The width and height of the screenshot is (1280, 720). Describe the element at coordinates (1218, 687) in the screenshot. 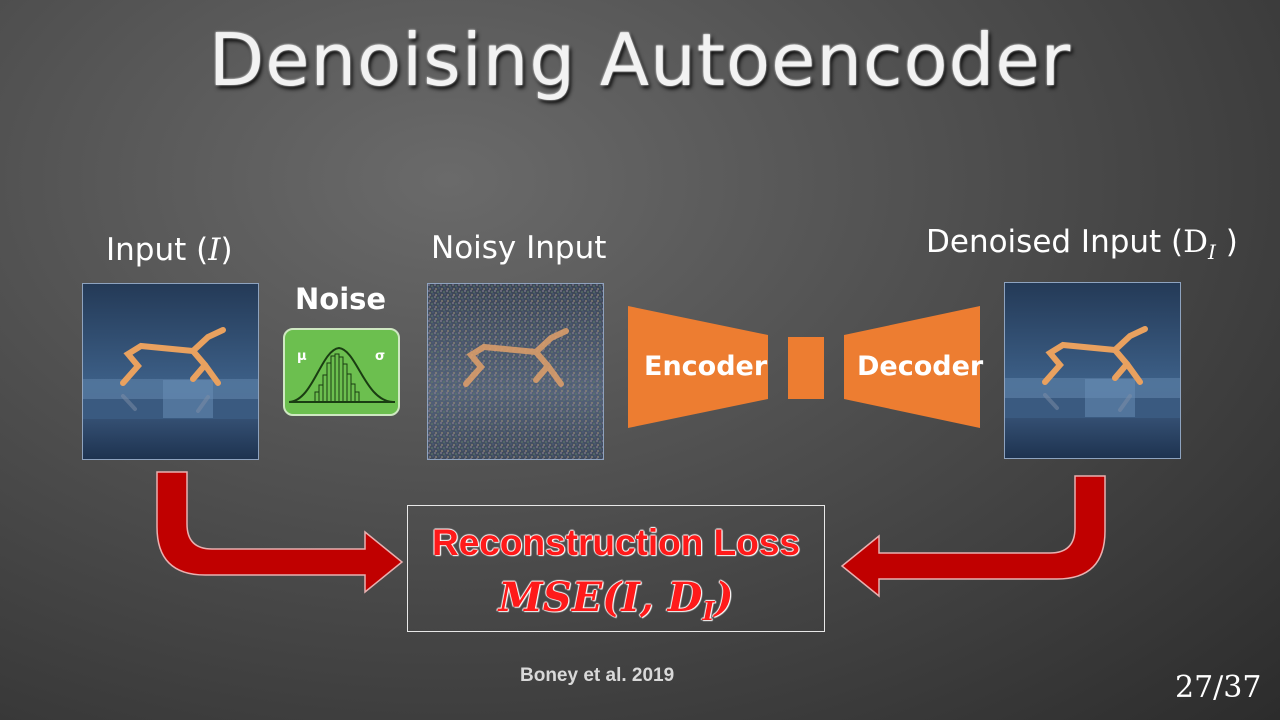

I see `page-number: 27/37` at that location.